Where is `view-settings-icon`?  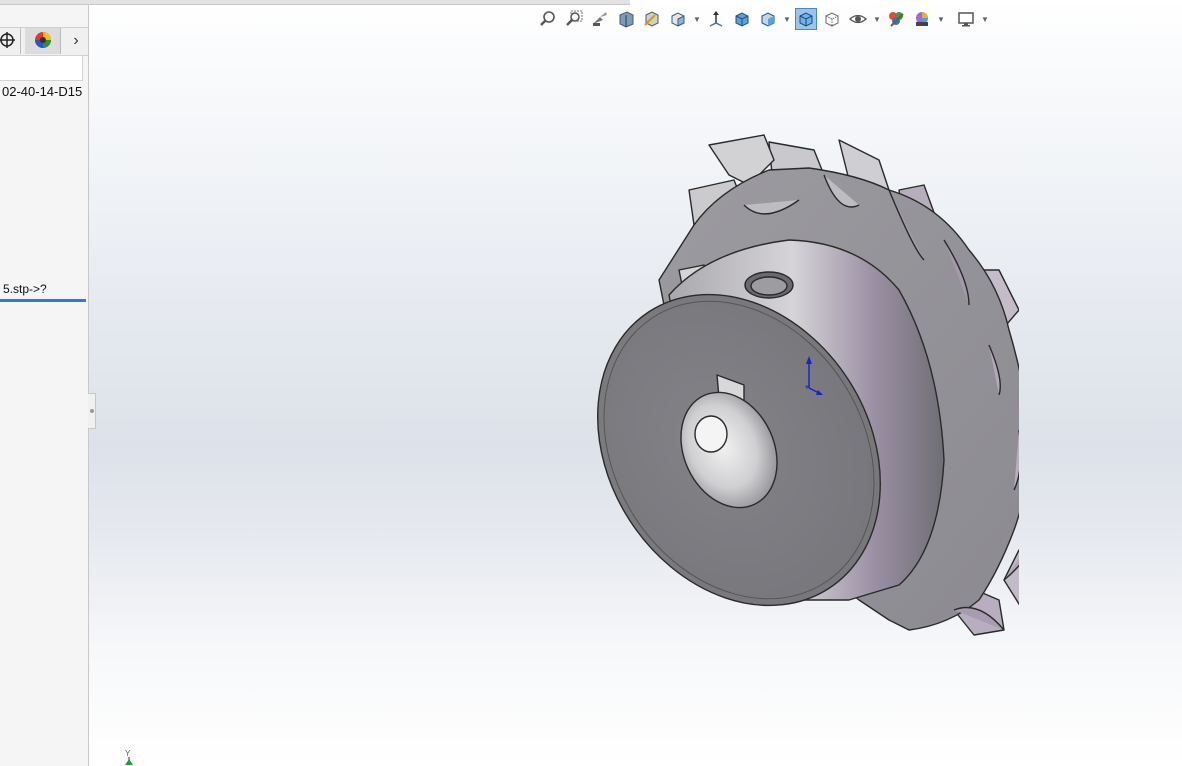 view-settings-icon is located at coordinates (858, 19).